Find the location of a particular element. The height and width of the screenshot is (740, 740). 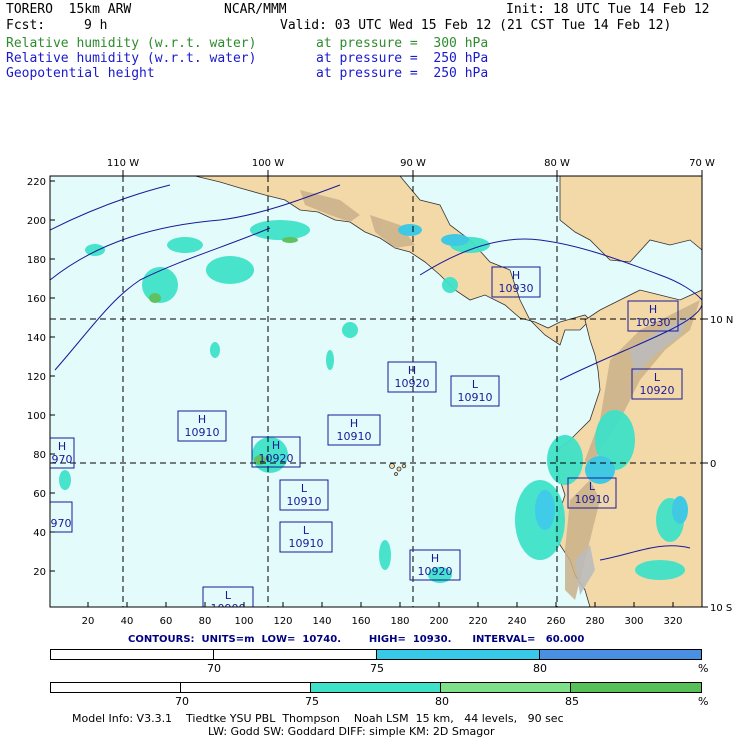

grid-x-label: 80 is located at coordinates (205, 621).